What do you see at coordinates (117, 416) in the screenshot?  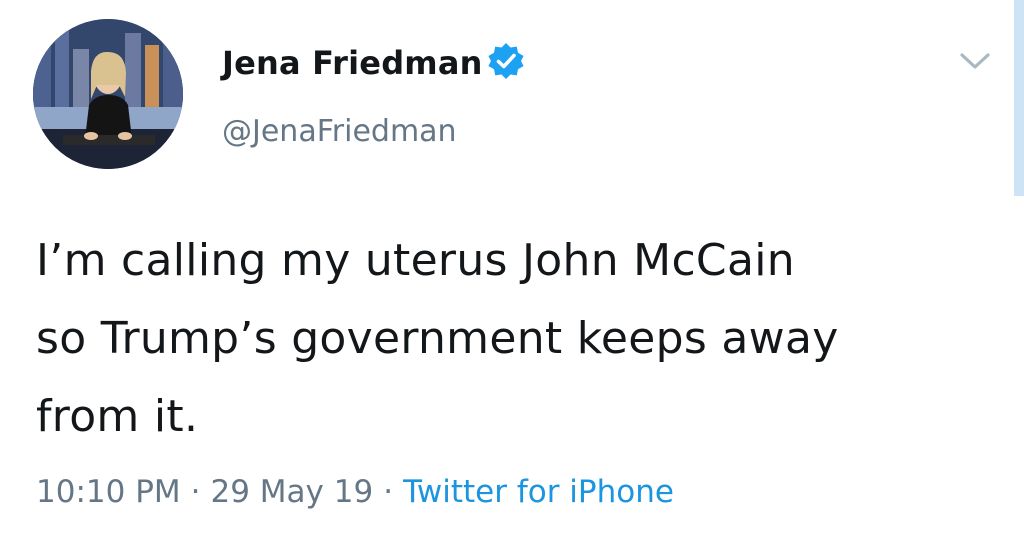 I see `tweet-text-line: from it.` at bounding box center [117, 416].